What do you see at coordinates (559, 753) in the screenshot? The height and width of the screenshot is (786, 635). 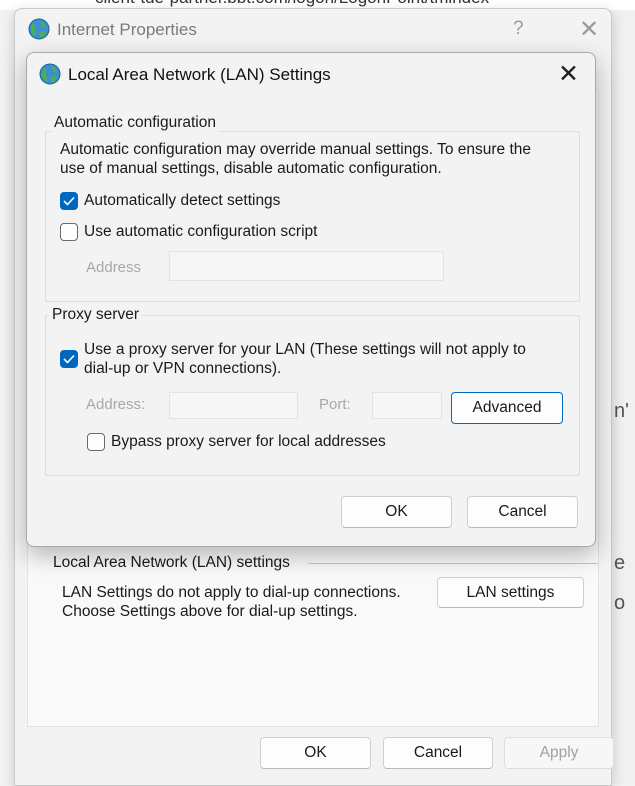 I see `apply-button: Apply` at bounding box center [559, 753].